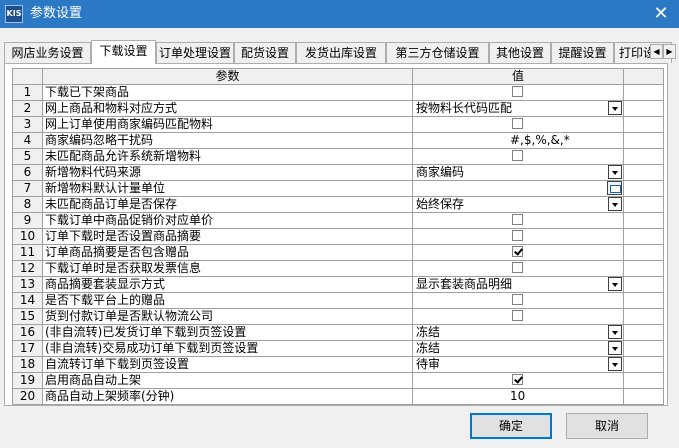 This screenshot has height=448, width=679. I want to click on param-name: 自流转订单下载到页签设置, so click(227, 364).